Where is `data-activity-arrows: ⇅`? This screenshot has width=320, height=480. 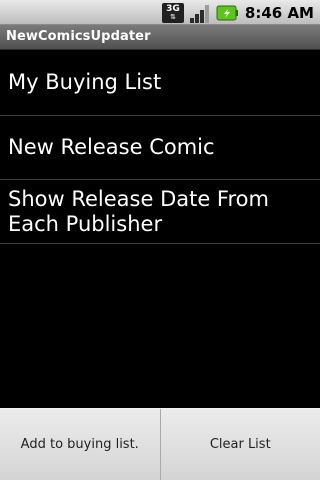 data-activity-arrows: ⇅ is located at coordinates (172, 16).